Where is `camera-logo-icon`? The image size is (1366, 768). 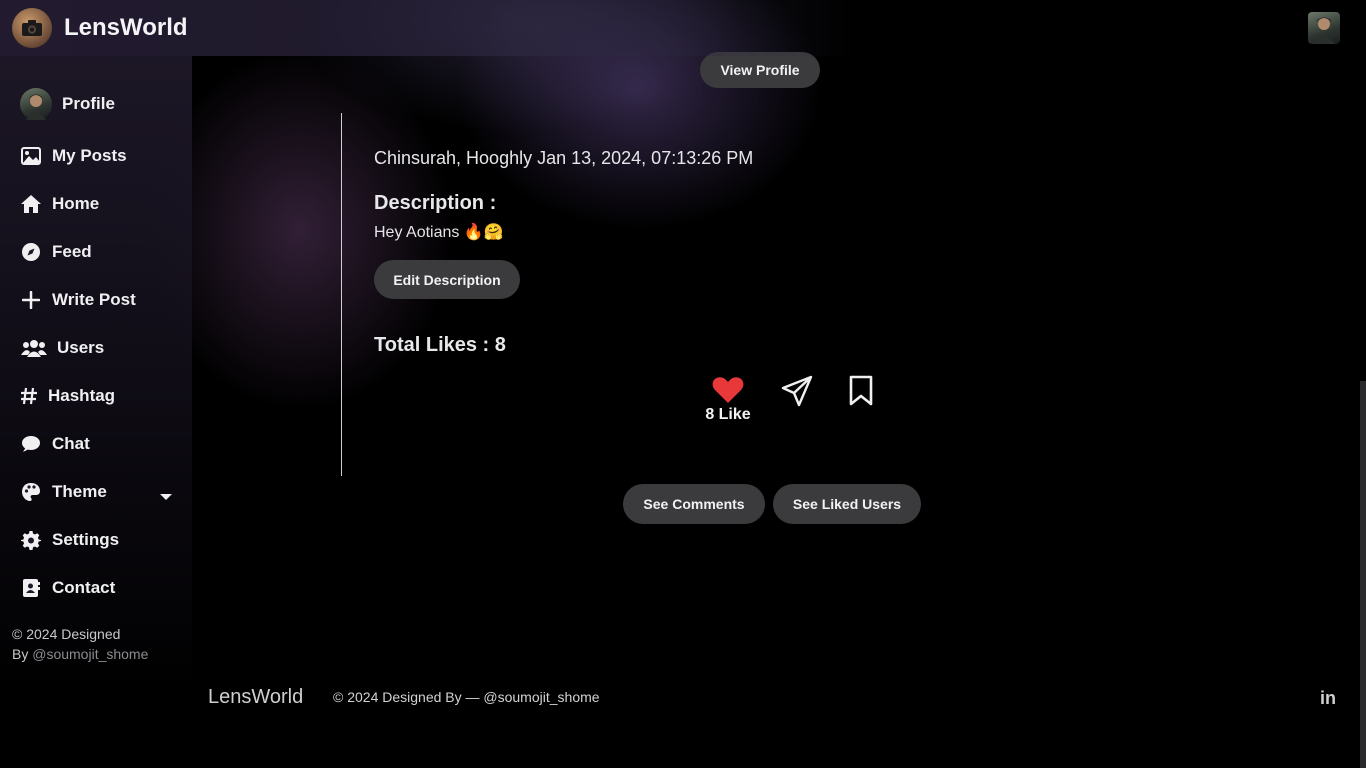
camera-logo-icon is located at coordinates (32, 28).